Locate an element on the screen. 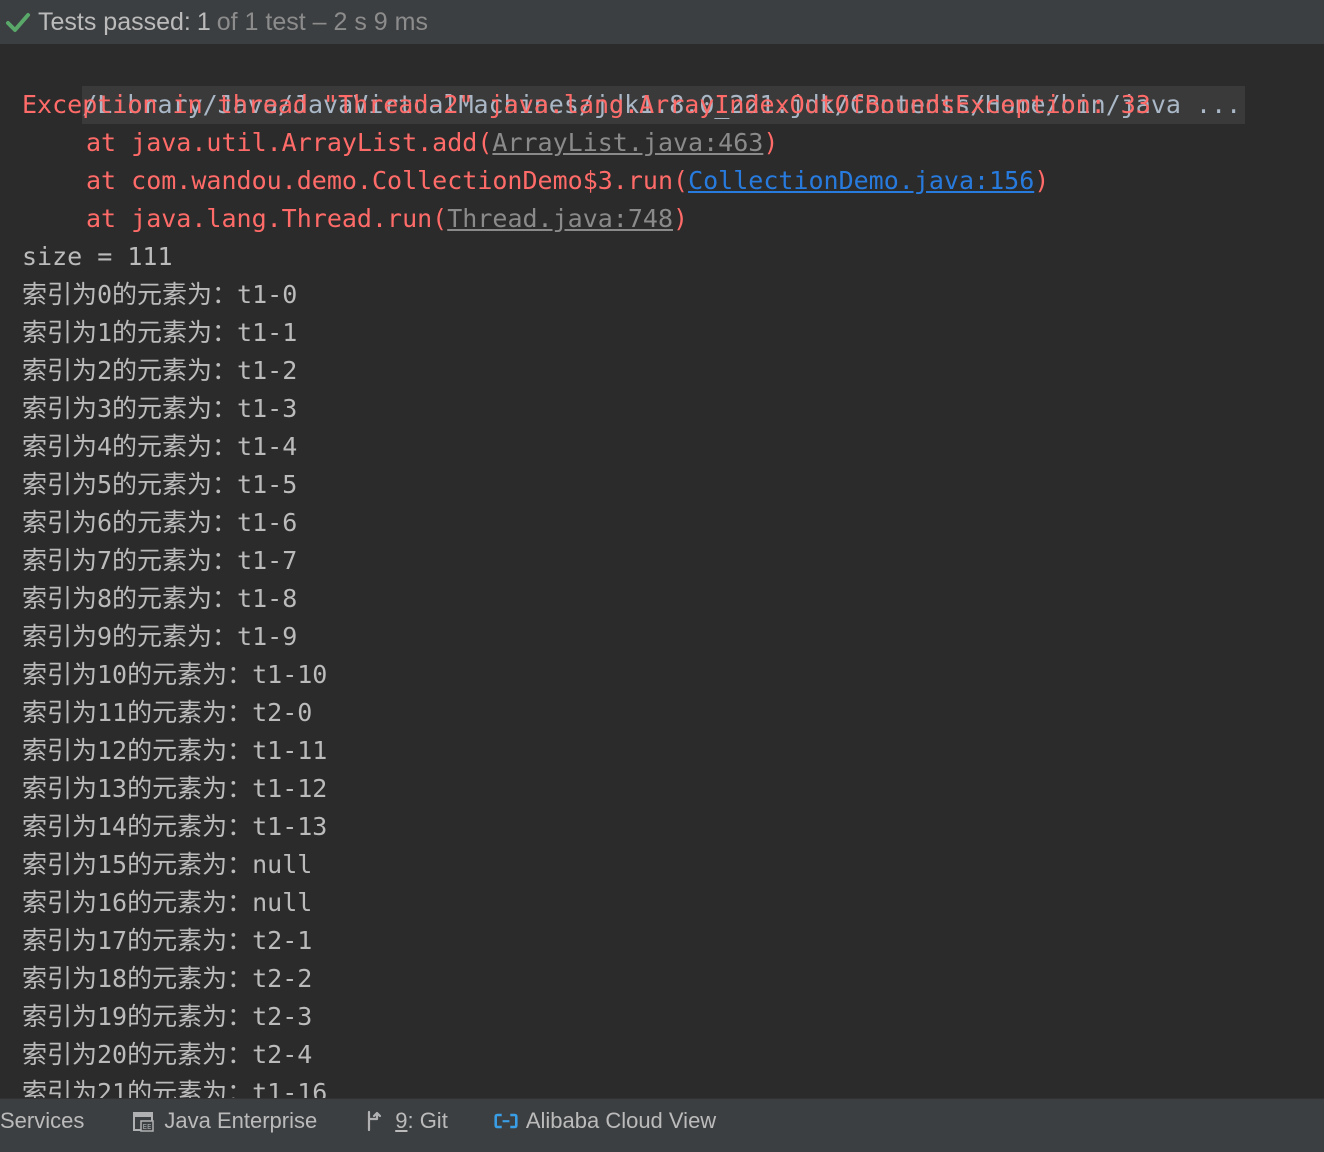  output-line: 索引为20的元素为：t2-4 is located at coordinates (167, 1054).